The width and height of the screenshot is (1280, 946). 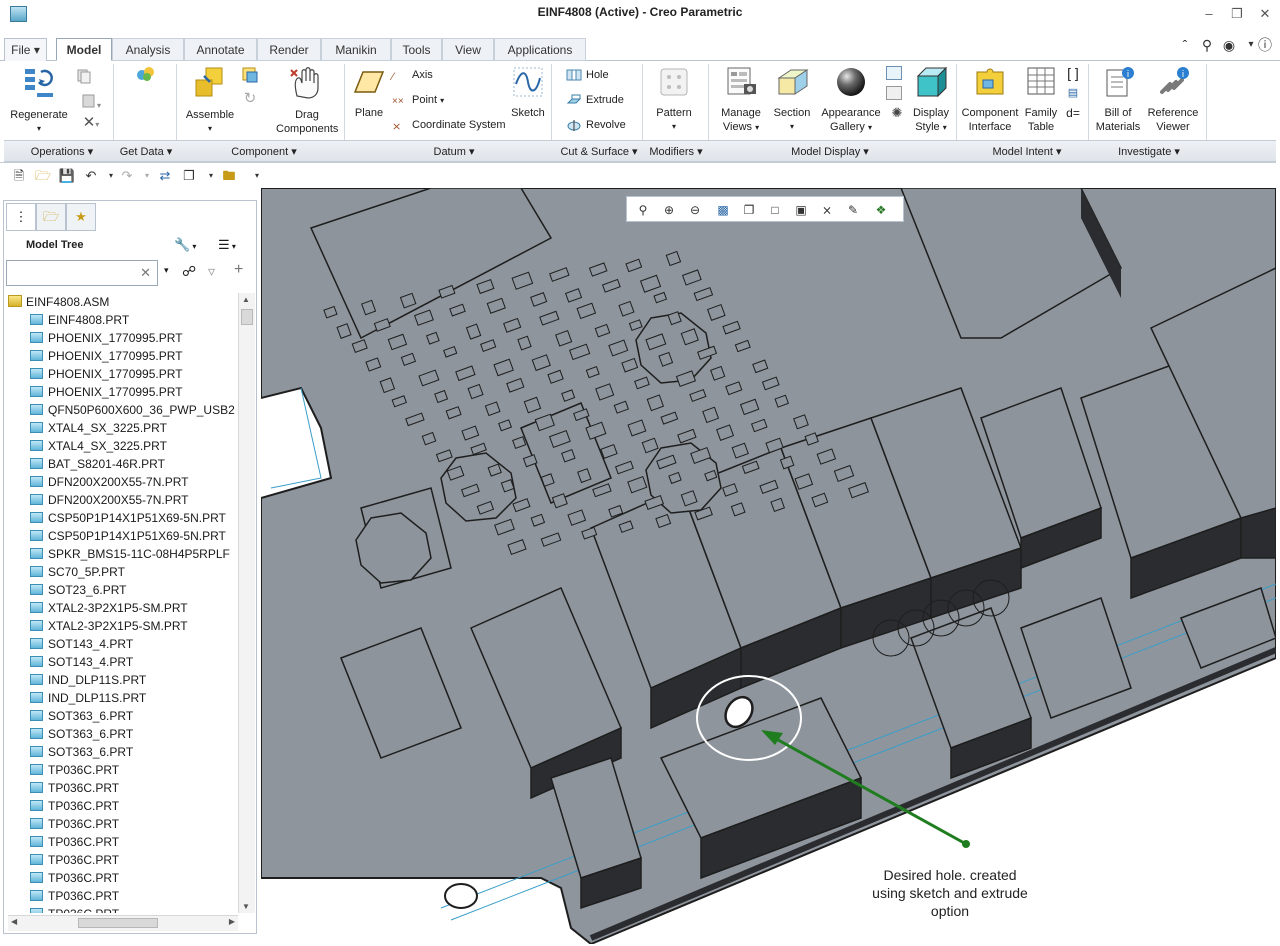 I want to click on tree-root: EINF4808.ASM, so click(x=122, y=302).